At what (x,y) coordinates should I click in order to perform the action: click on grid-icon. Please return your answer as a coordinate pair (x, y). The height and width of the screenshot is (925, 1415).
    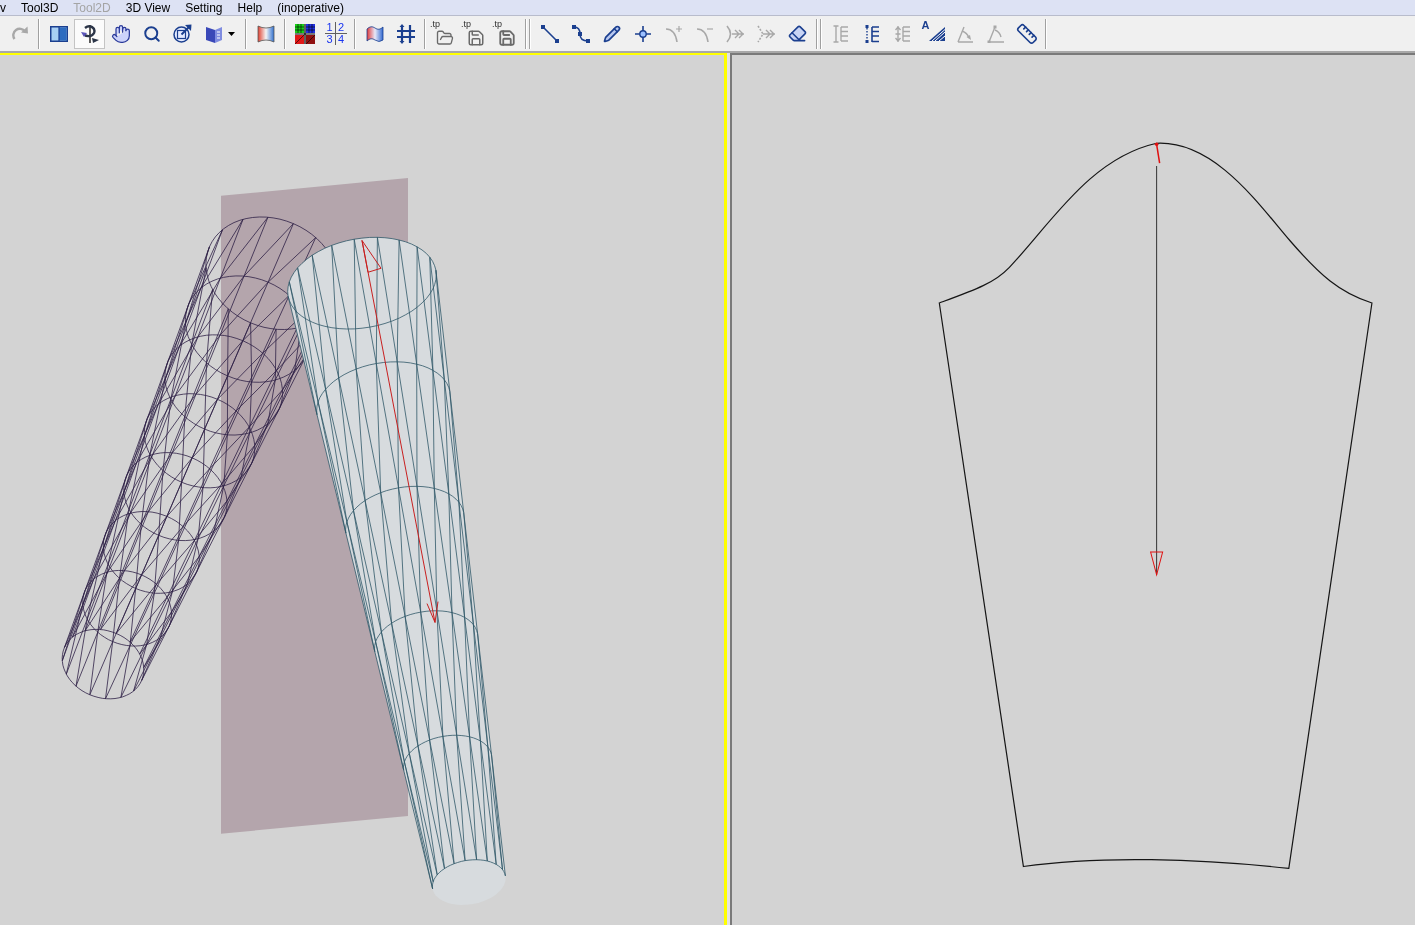
    Looking at the image, I should click on (405, 33).